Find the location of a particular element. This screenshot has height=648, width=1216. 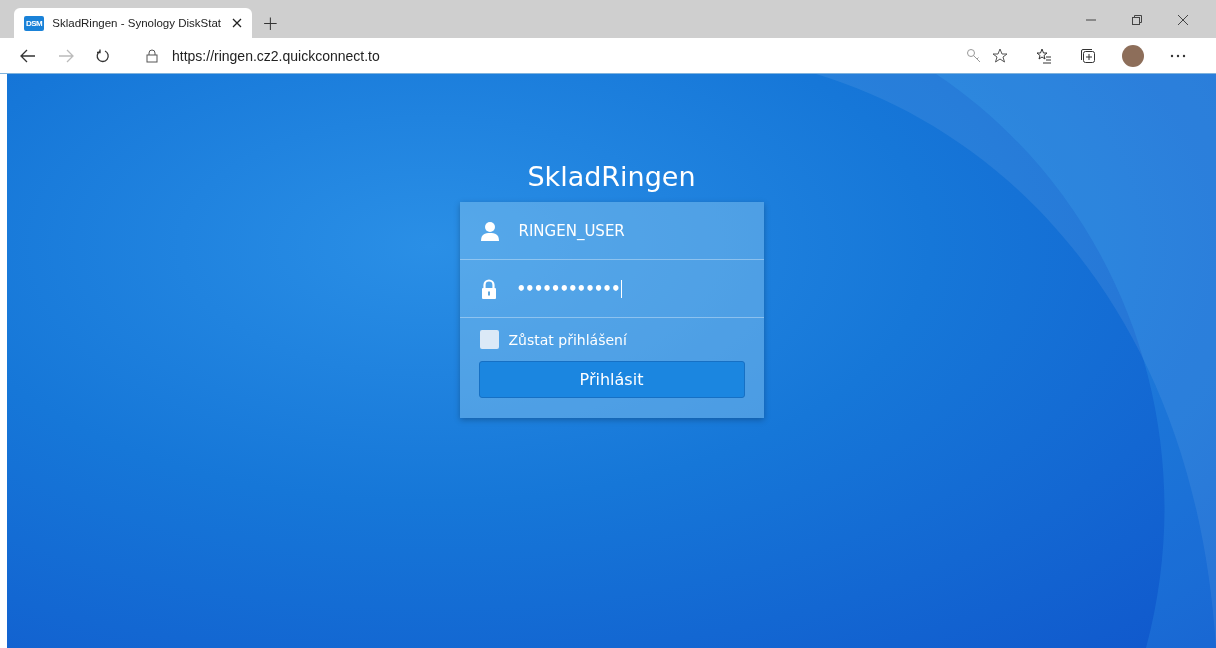

refresh-icon is located at coordinates (103, 55).